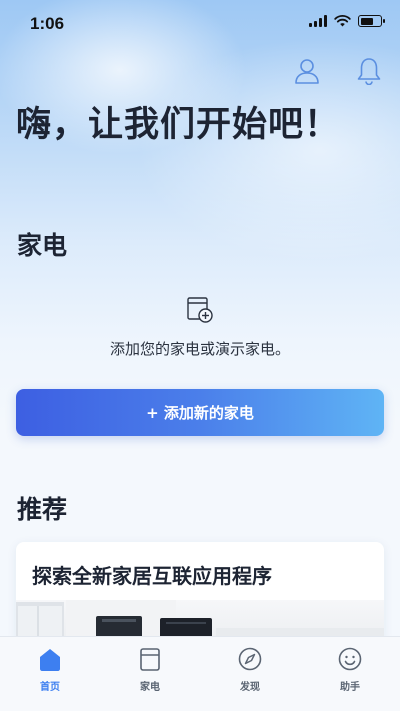 The width and height of the screenshot is (400, 711). What do you see at coordinates (307, 71) in the screenshot?
I see `user-icon` at bounding box center [307, 71].